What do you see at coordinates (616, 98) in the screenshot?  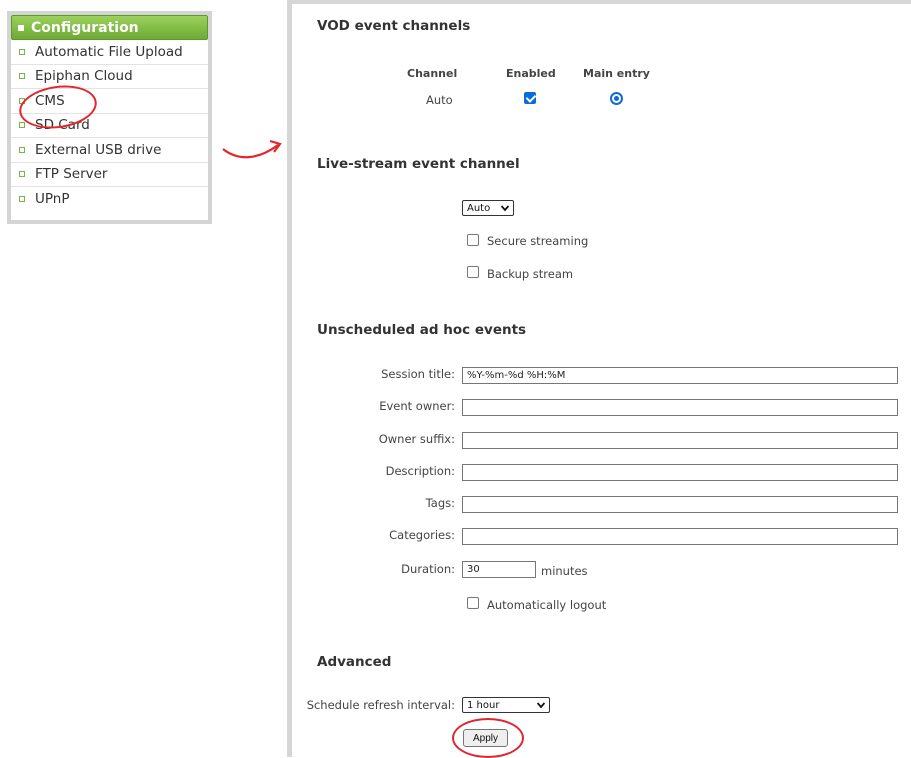 I see `vod-main-entry-radio` at bounding box center [616, 98].